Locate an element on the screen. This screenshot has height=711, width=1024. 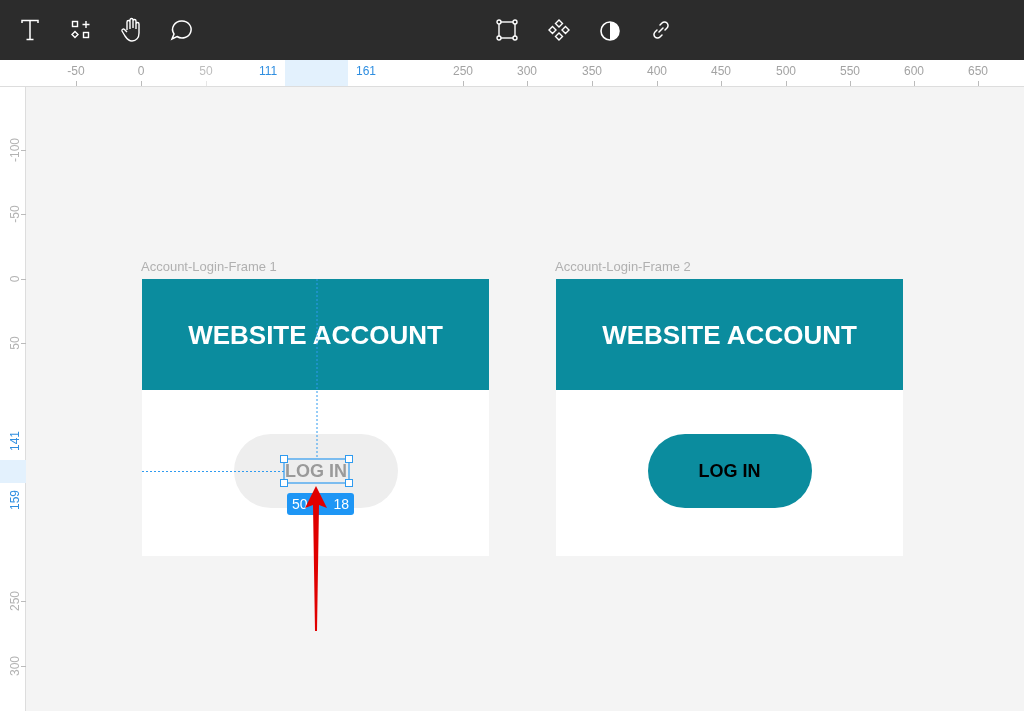
link-icon is located at coordinates (661, 30).